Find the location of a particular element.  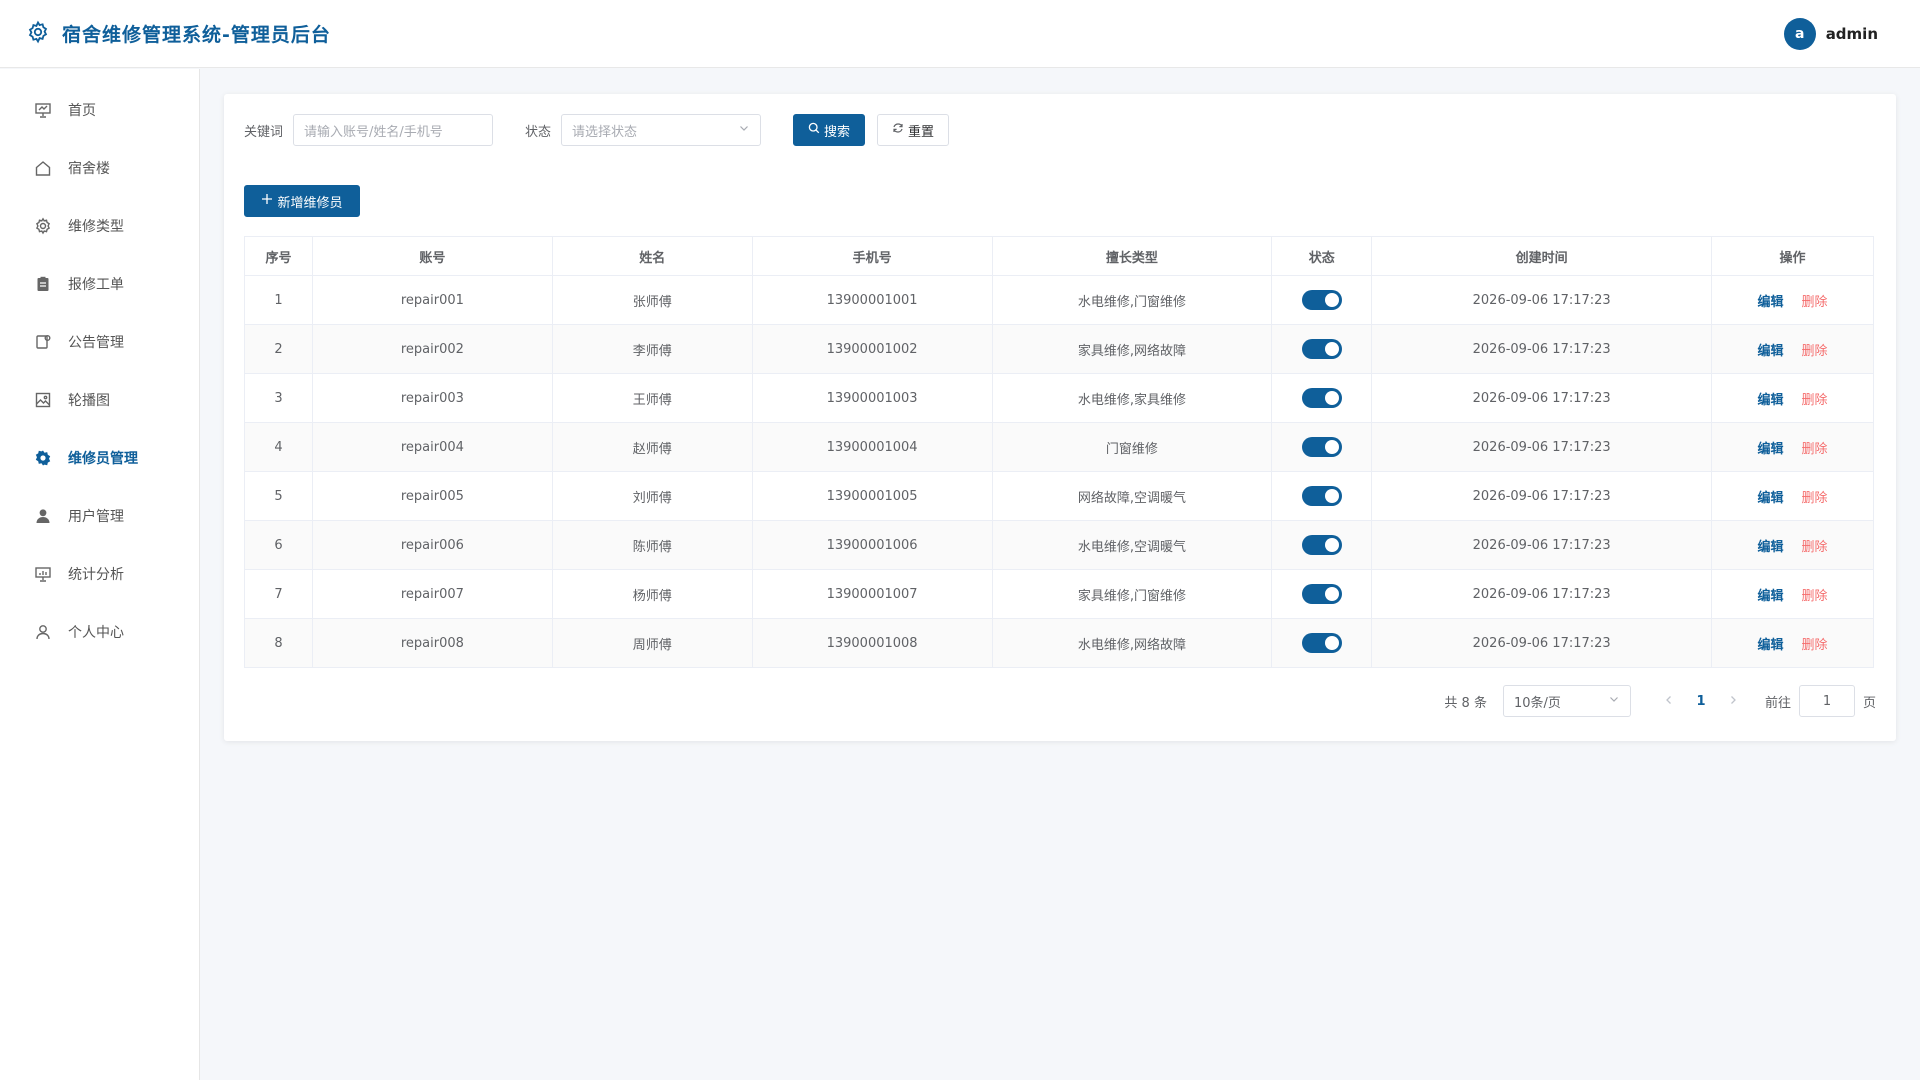

cell-name: 张师傅 is located at coordinates (652, 300).